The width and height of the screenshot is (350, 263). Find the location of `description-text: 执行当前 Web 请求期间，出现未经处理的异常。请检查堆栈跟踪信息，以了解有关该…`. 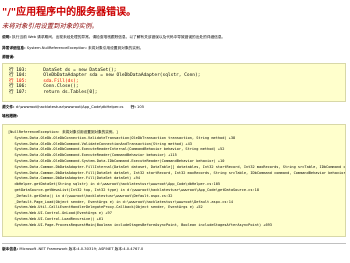

description-text: 执行当前 Web 请求期间，出现未经处理的异常。请检查堆栈跟踪信息，以了解有关该… is located at coordinates (119, 37).